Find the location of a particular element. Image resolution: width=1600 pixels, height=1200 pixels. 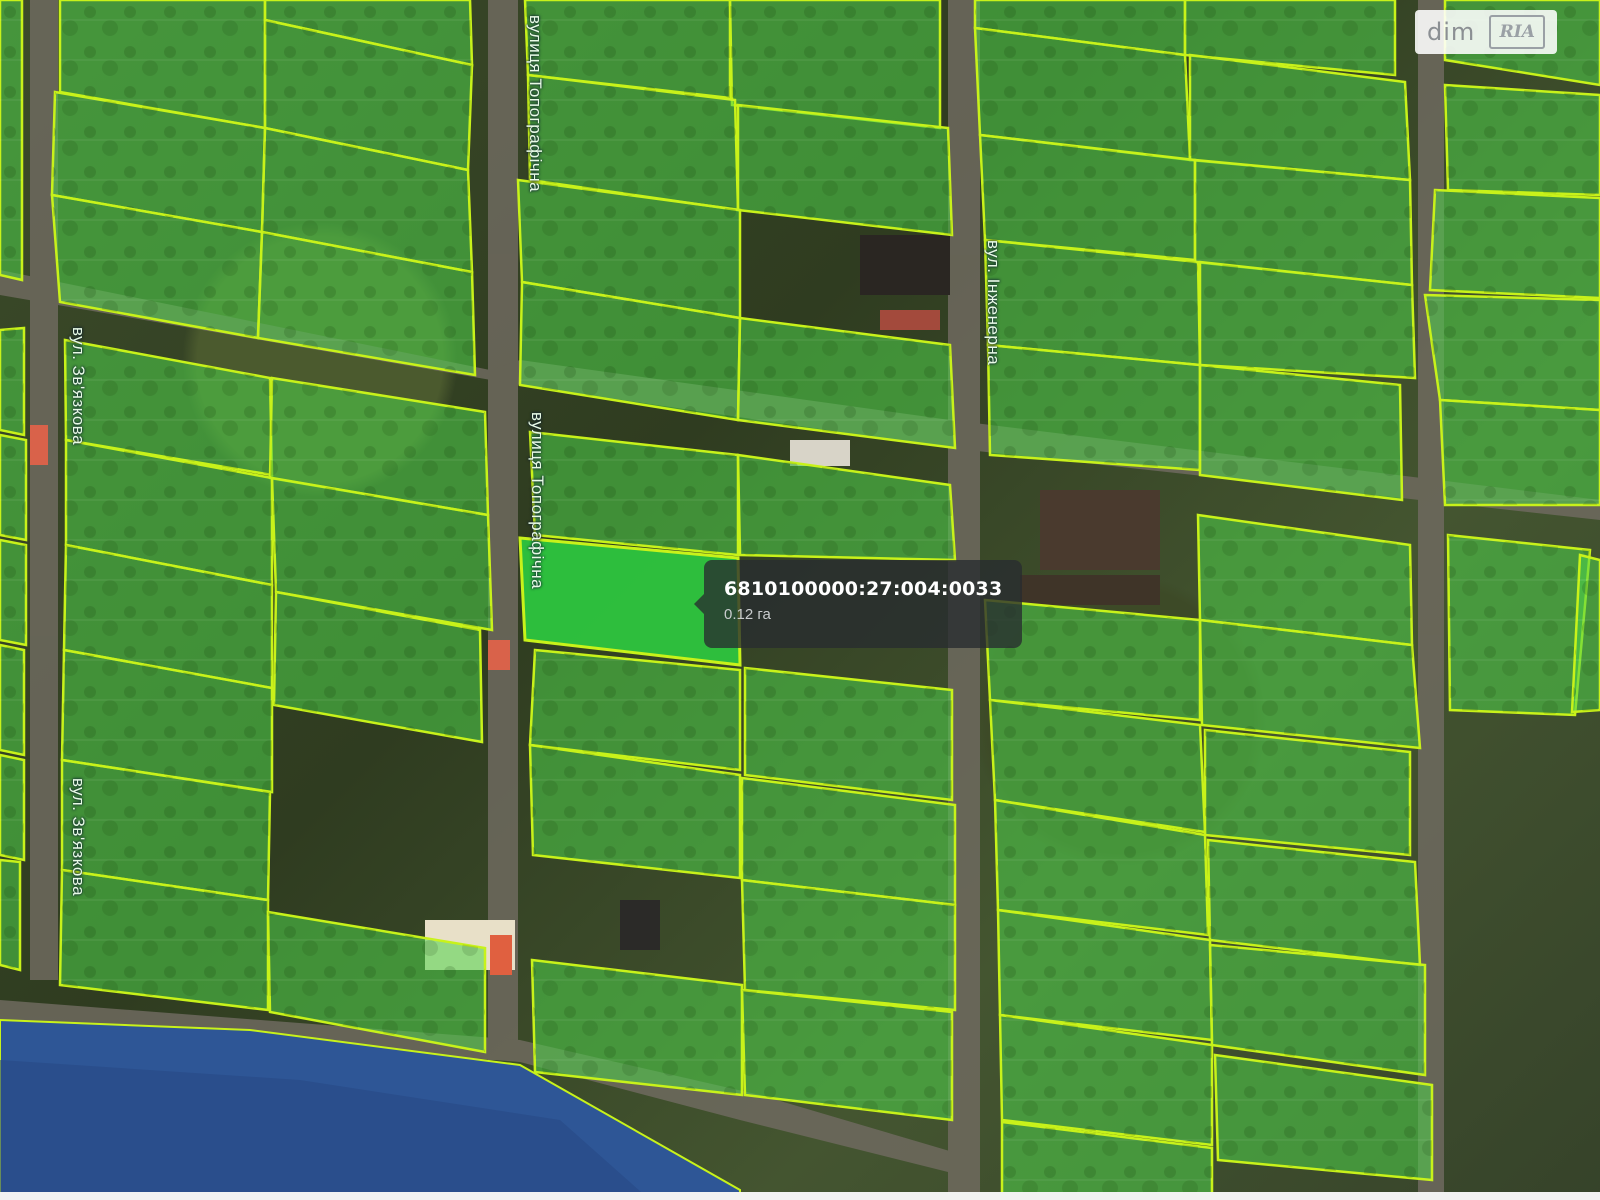

dimria-logo-icon: dim RIA is located at coordinates (1486, 32).